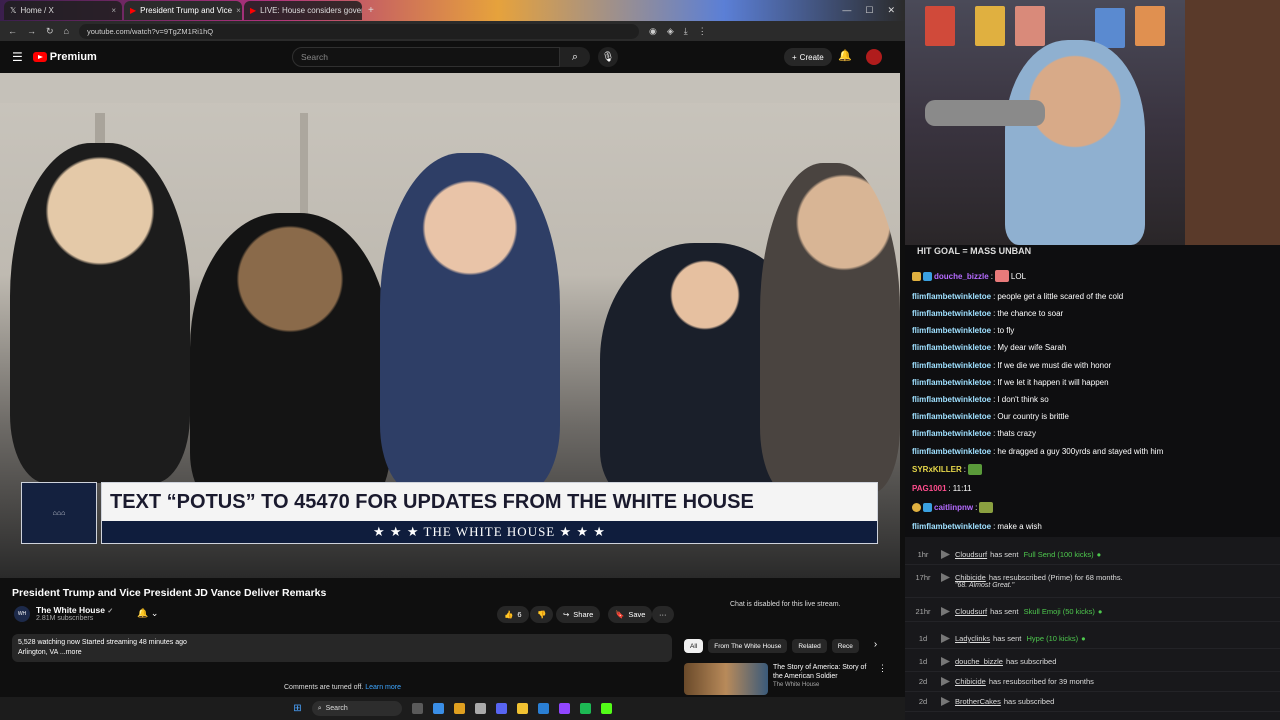  What do you see at coordinates (608, 57) in the screenshot?
I see `voice-search-button: 🎙` at bounding box center [608, 57].